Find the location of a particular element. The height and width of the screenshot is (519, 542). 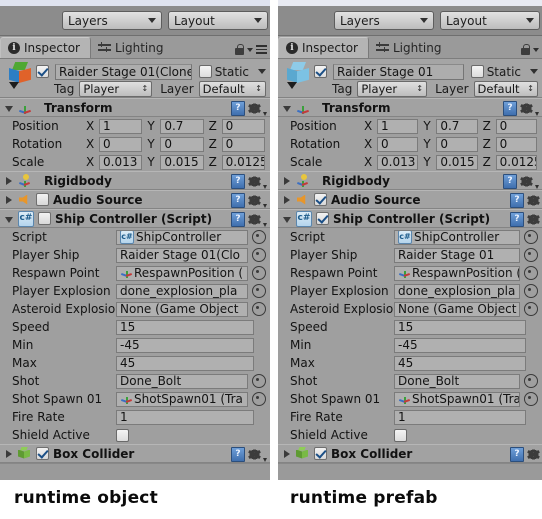

script-field: c# ShipController is located at coordinates (457, 237).